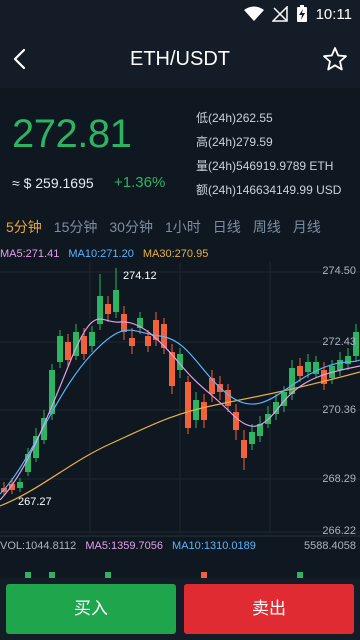 This screenshot has height=640, width=360. What do you see at coordinates (53, 183) in the screenshot?
I see `converted-price: ≈ $ 259.1695` at bounding box center [53, 183].